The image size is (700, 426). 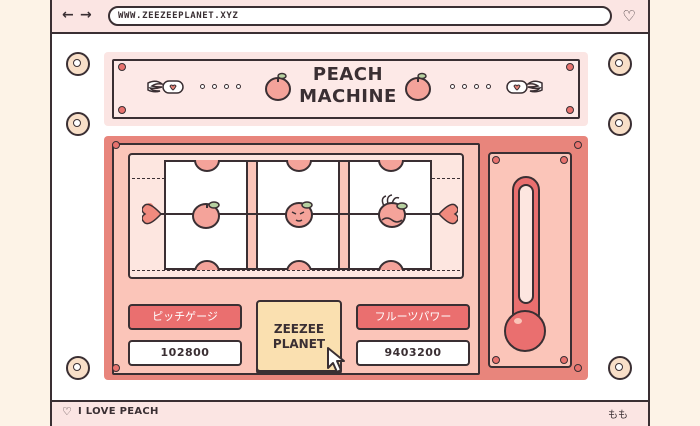 I want to click on footer-right-text: もも, so click(x=618, y=415).